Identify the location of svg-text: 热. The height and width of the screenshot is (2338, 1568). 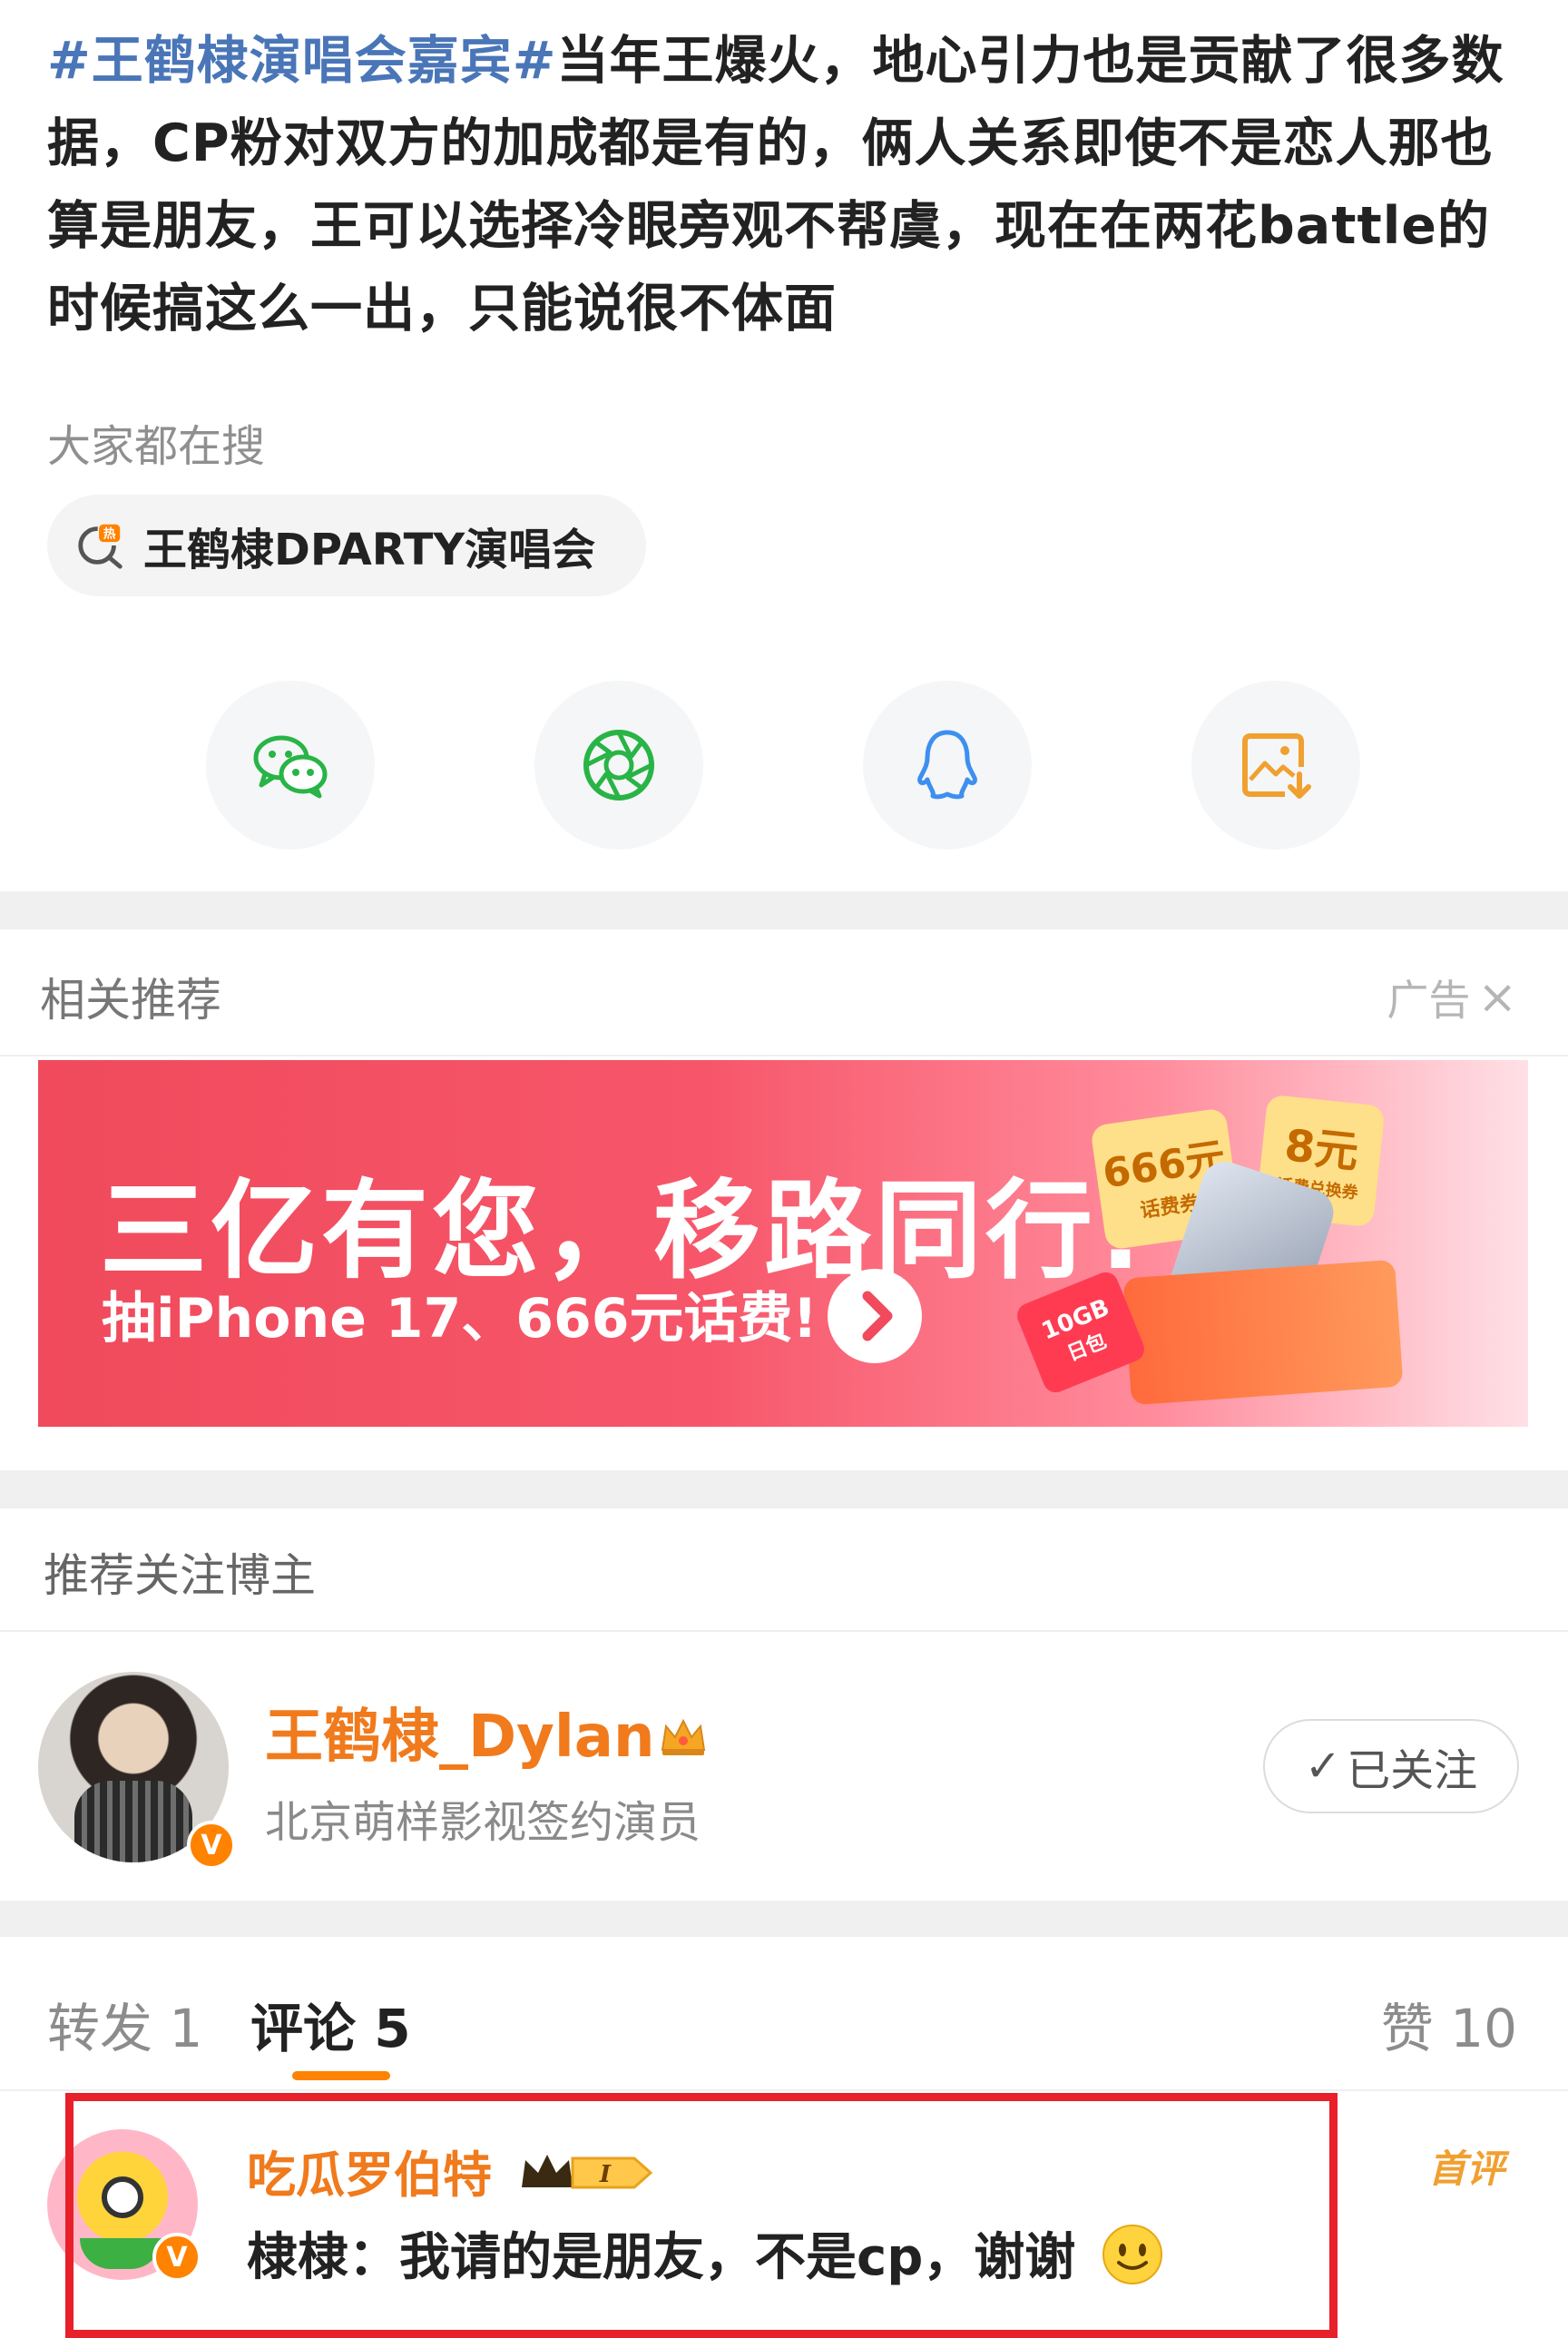
(109, 533).